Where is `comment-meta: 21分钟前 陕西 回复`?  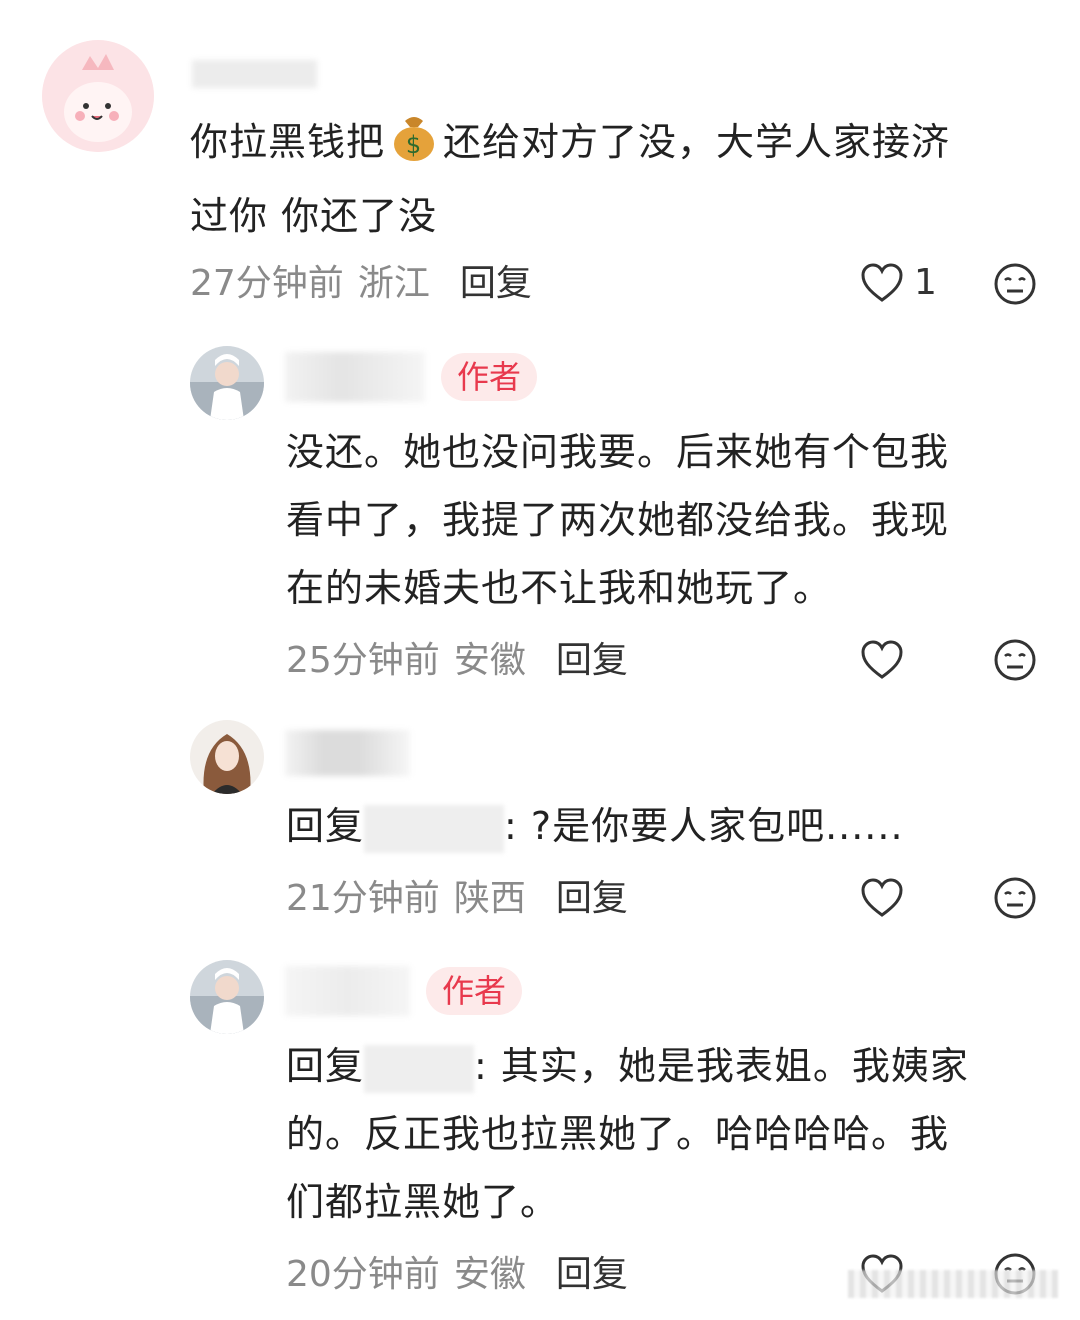
comment-meta: 21分钟前 陕西 回复 is located at coordinates (457, 895).